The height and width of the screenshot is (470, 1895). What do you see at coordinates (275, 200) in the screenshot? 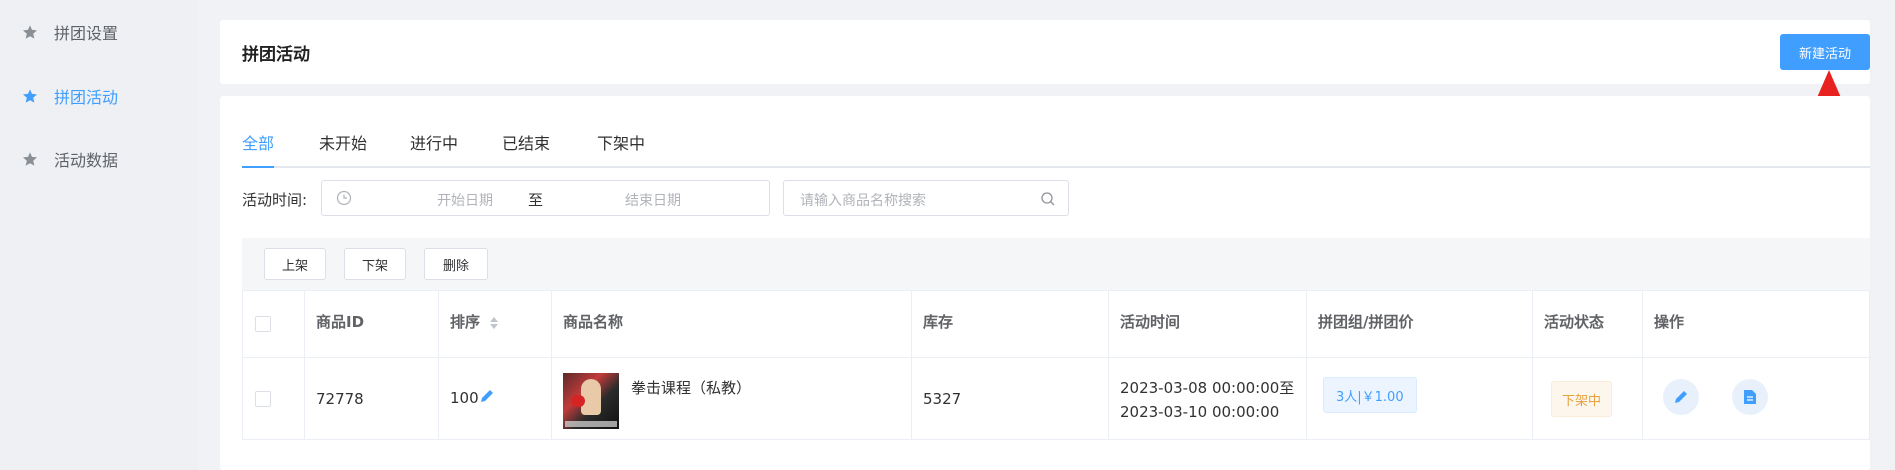
I see `activity-time-label: 活动时间:` at bounding box center [275, 200].